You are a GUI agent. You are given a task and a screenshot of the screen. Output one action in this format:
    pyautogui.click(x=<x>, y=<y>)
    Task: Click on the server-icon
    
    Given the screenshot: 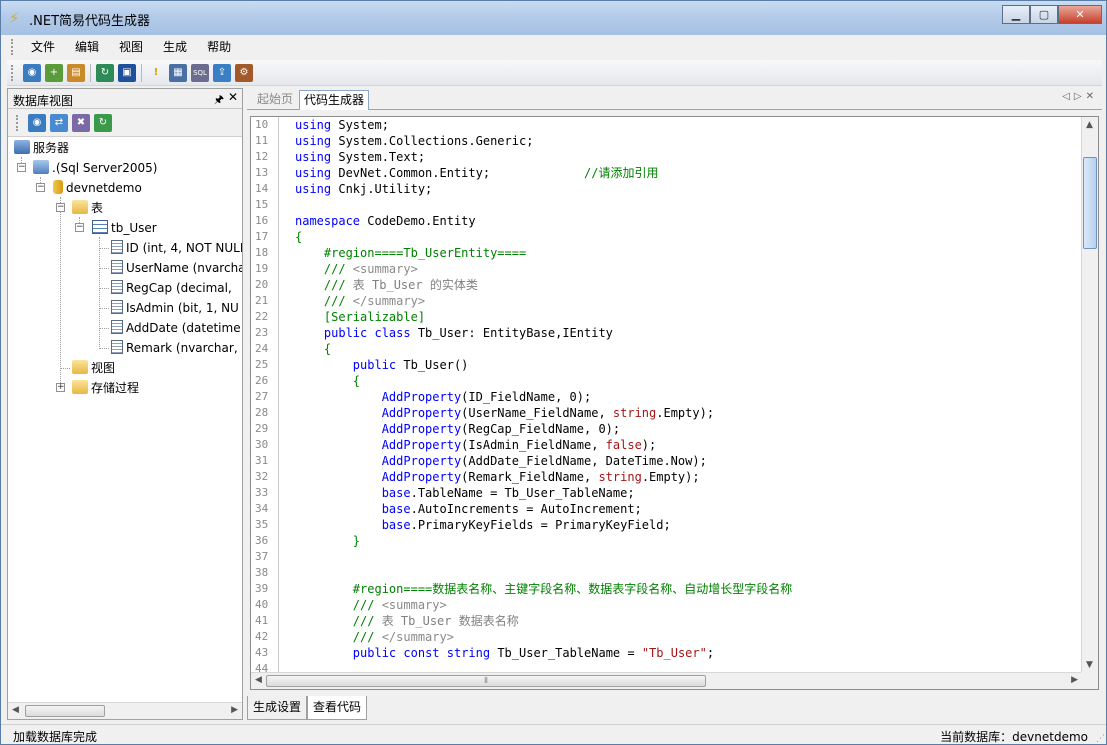 What is the action you would take?
    pyautogui.click(x=41, y=167)
    